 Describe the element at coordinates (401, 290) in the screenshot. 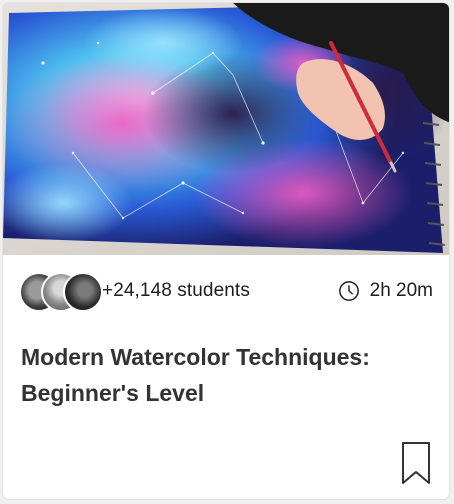

I see `duration-label: 2h 20m` at that location.